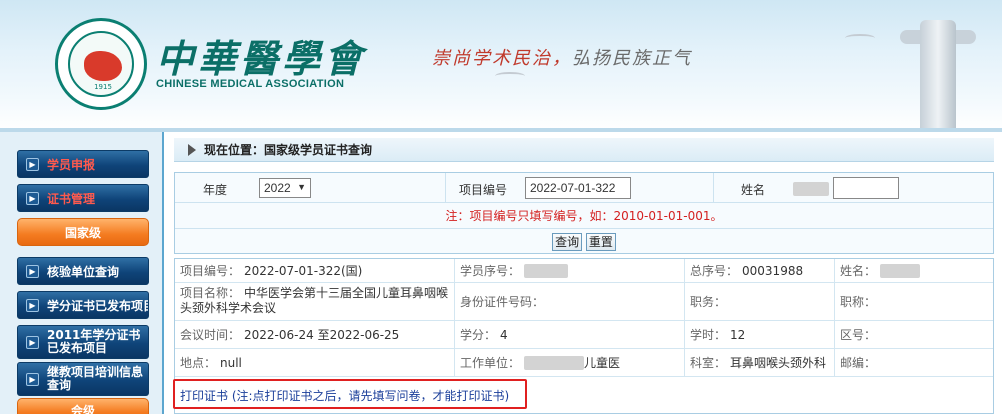  I want to click on sidebar-item-verify-unit: ▶ 核验单位查询, so click(83, 271).